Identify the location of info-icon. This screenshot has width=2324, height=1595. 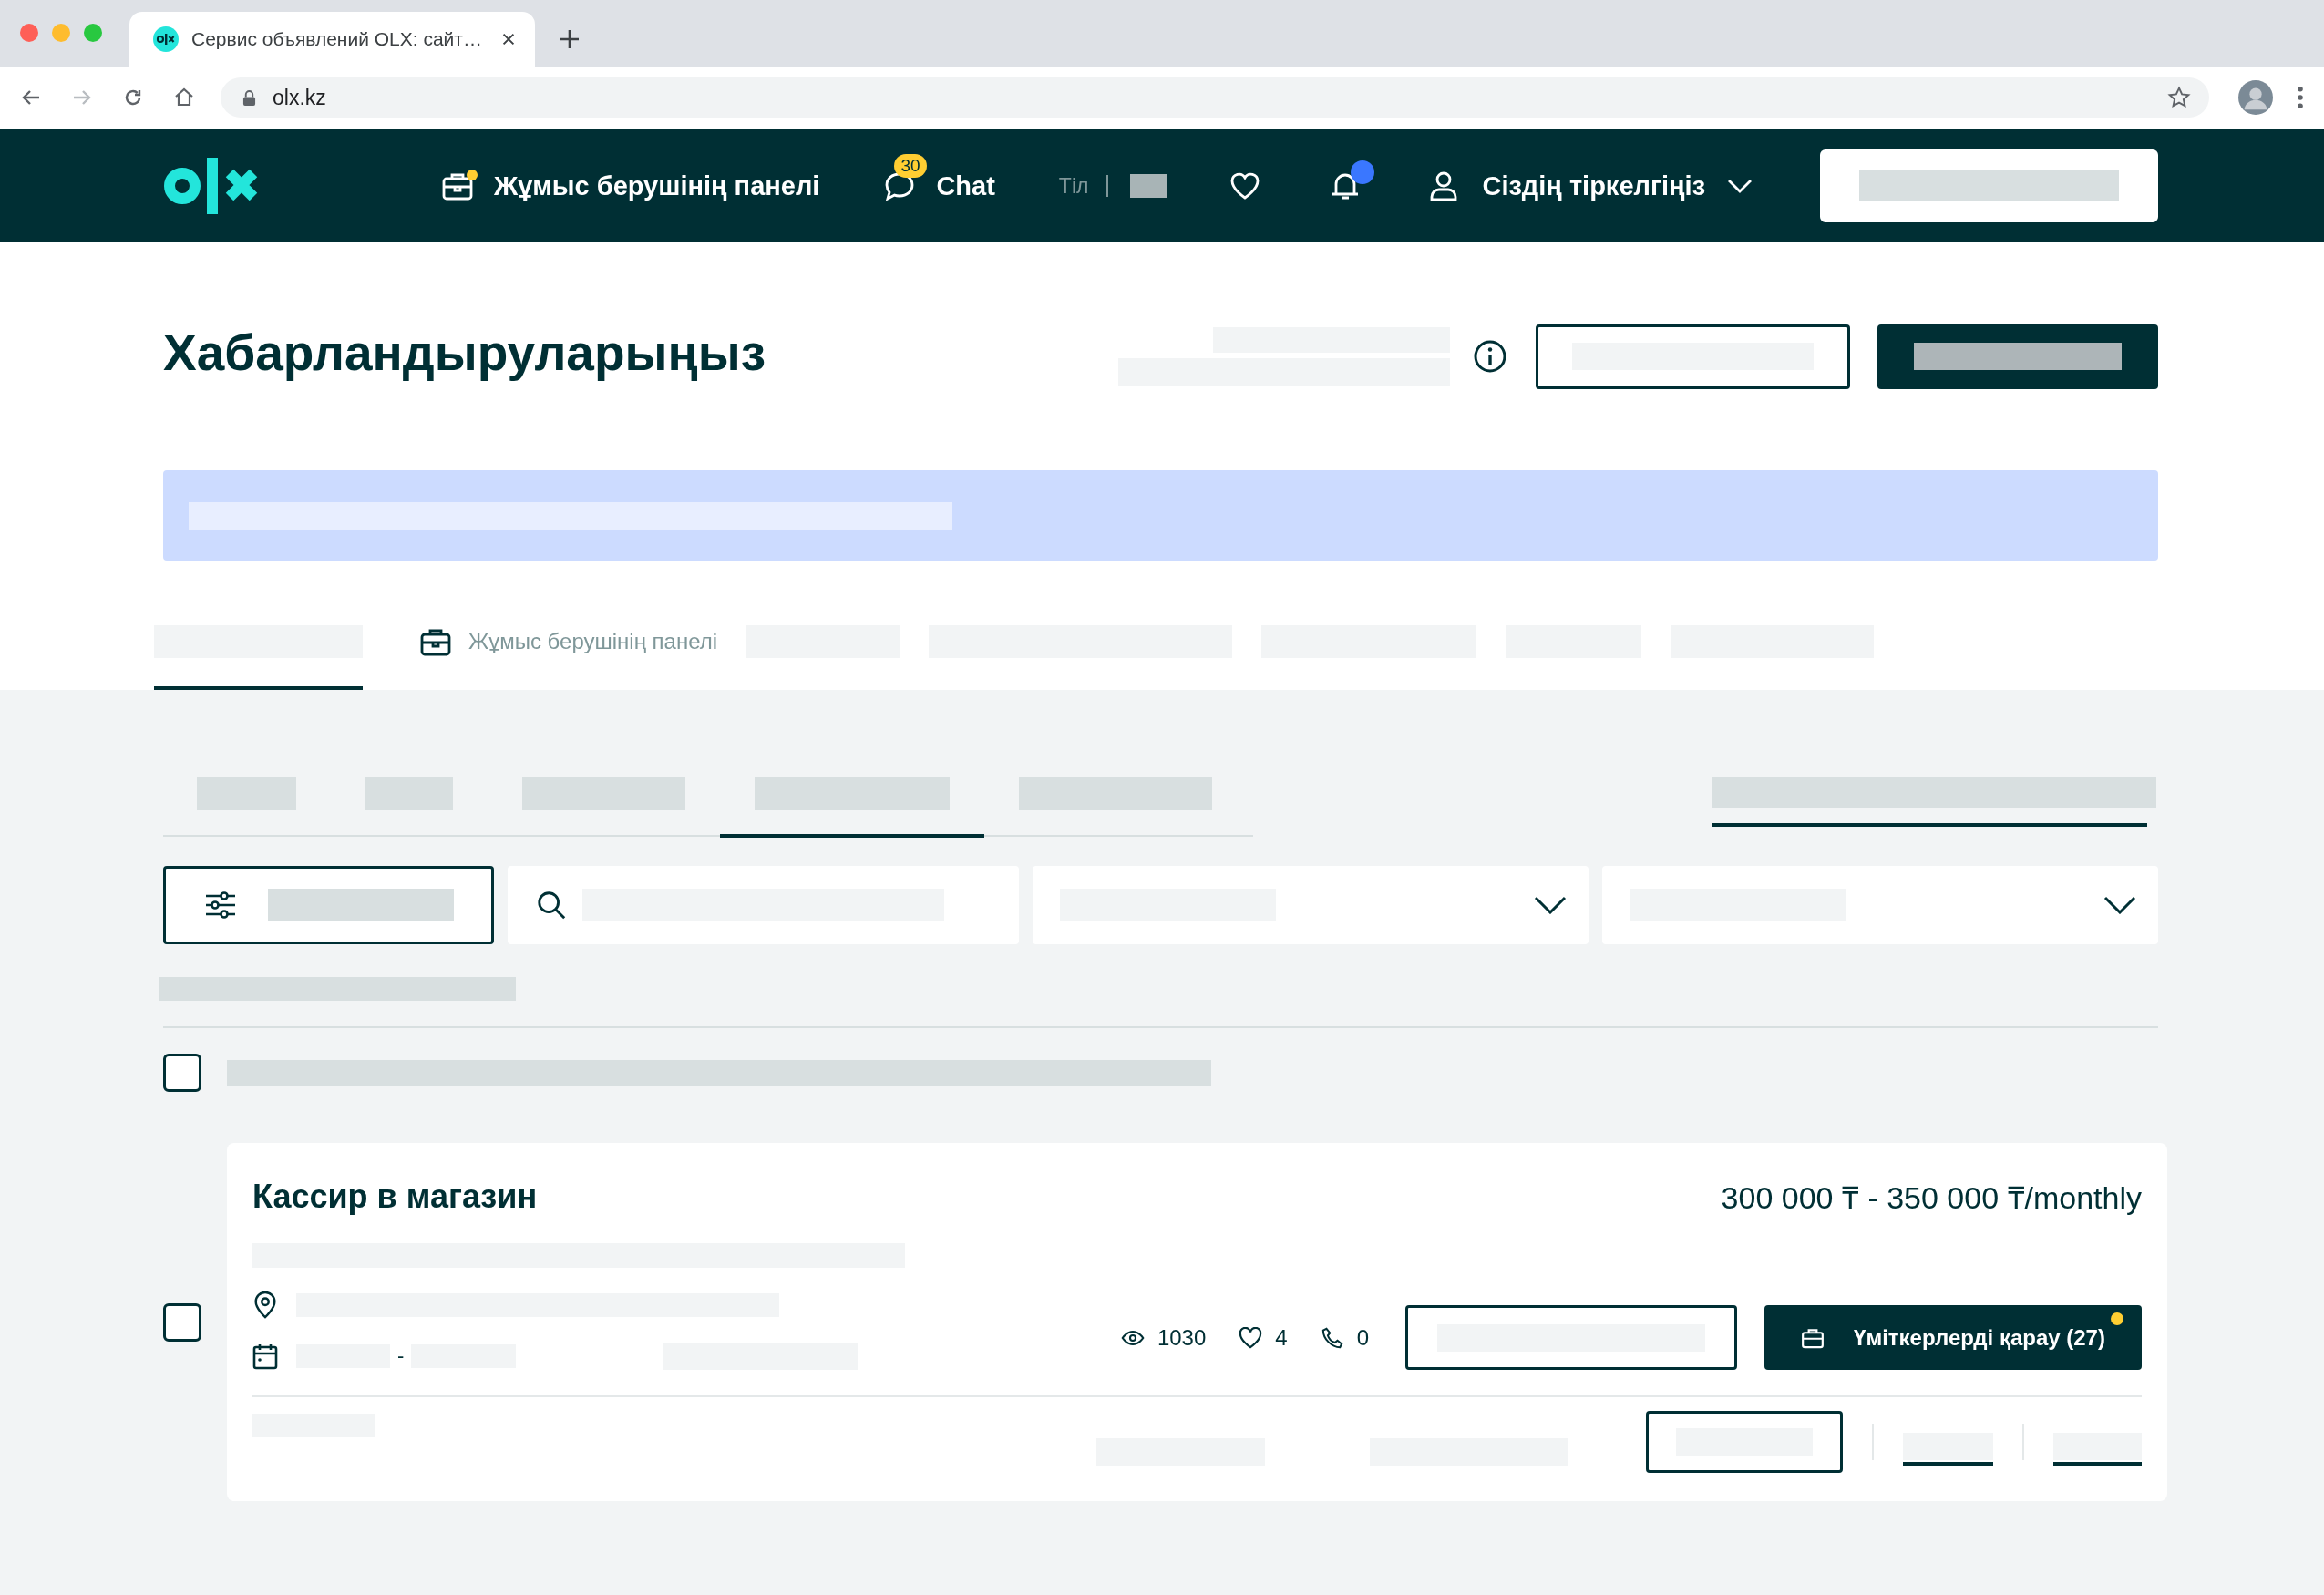
(1490, 356).